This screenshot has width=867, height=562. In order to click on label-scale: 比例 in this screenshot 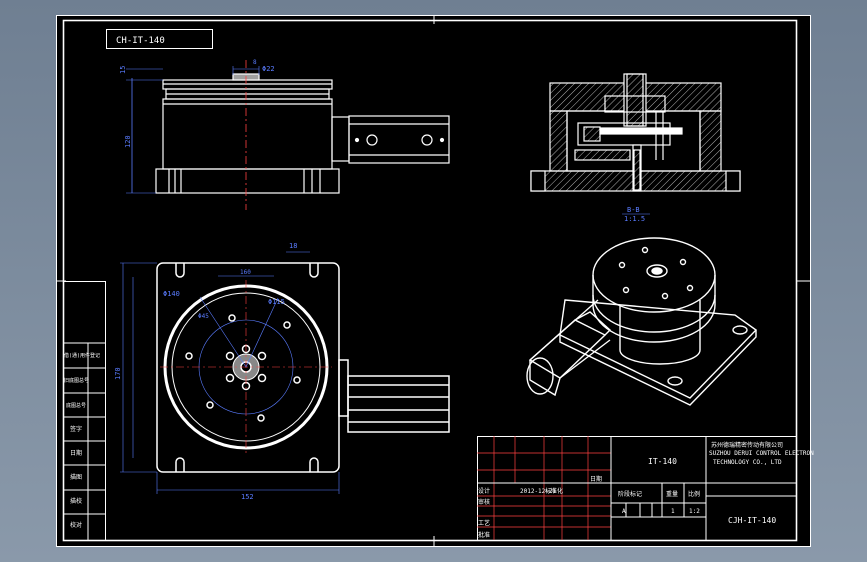, I will do `click(694, 494)`.